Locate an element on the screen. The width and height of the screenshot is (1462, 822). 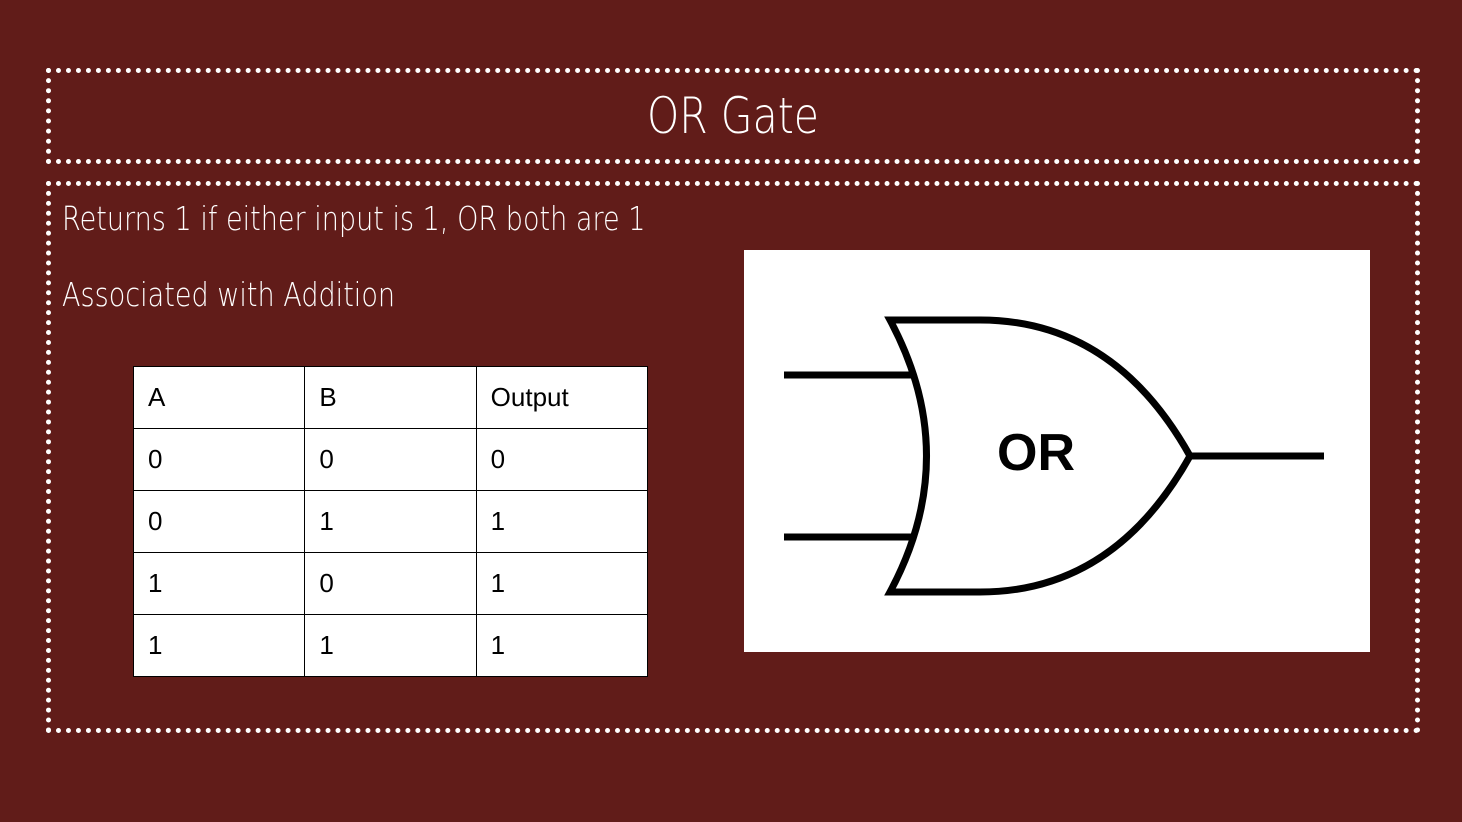
column-header-output: Output is located at coordinates (562, 397).